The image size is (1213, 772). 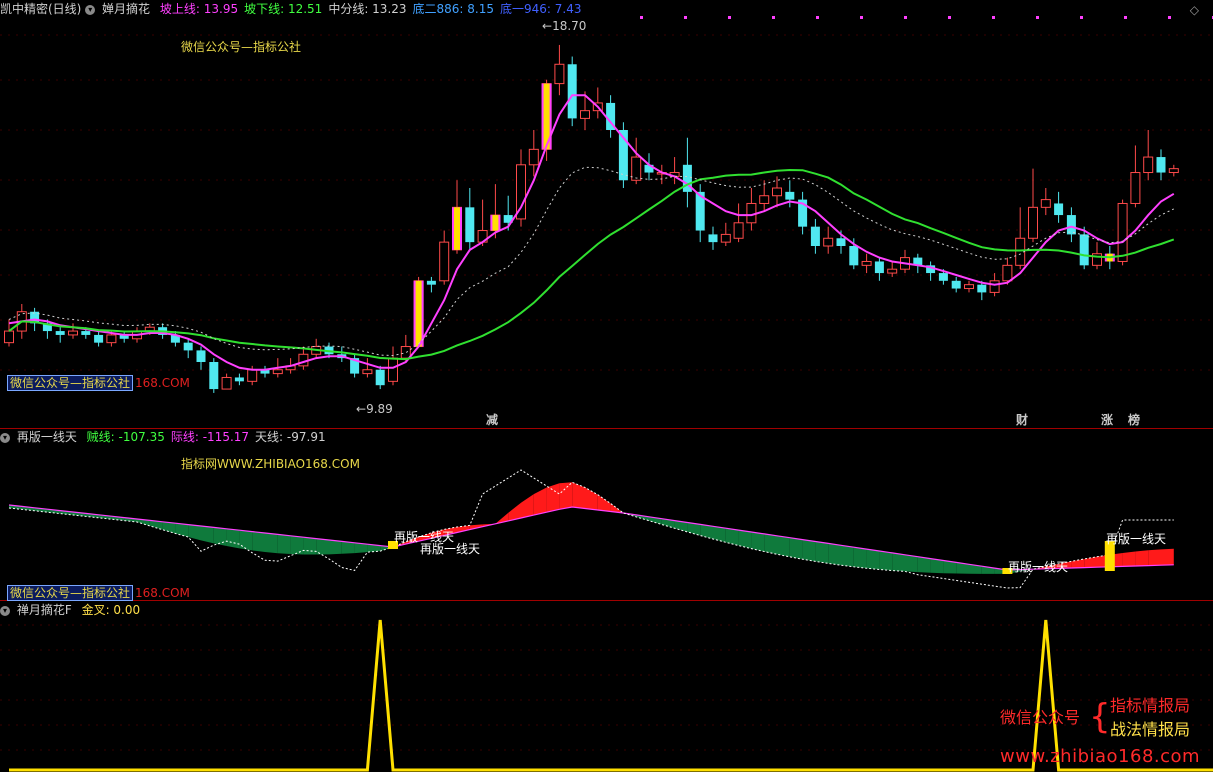 I want to click on indicator-name: 再版一线天, so click(x=47, y=437).